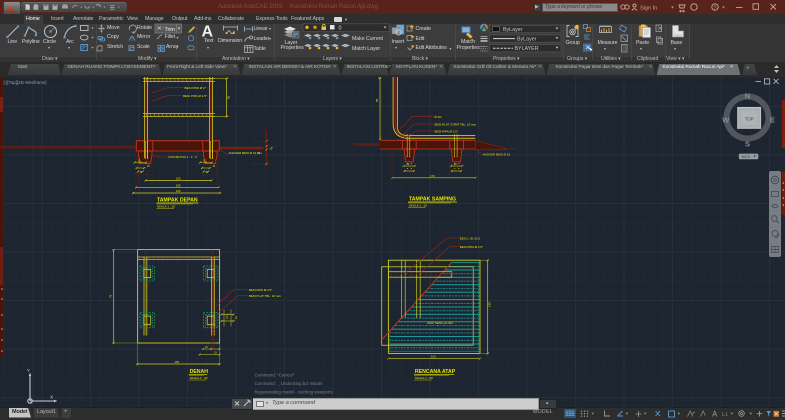  Describe the element at coordinates (470, 238) in the screenshot. I see `svg-text: BESI L 30.30.3` at that location.